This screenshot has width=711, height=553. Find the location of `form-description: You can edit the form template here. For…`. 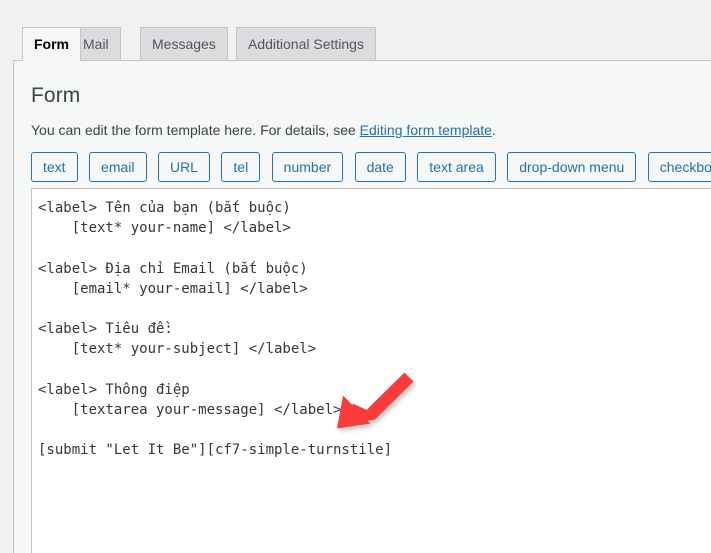

form-description: You can edit the form template here. For… is located at coordinates (371, 130).